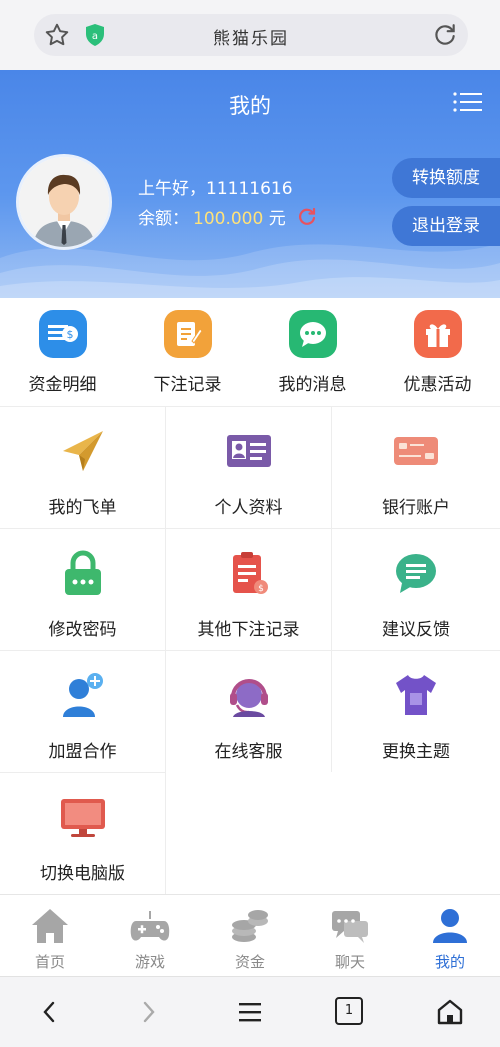 The image size is (500, 1047). What do you see at coordinates (187, 385) in the screenshot?
I see `quick-label: 下注记录` at bounding box center [187, 385].